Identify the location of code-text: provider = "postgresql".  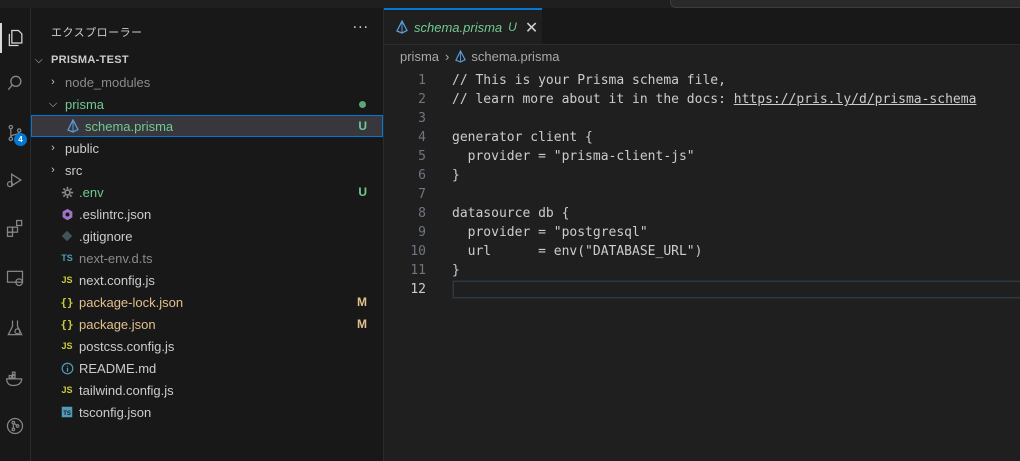
(550, 232).